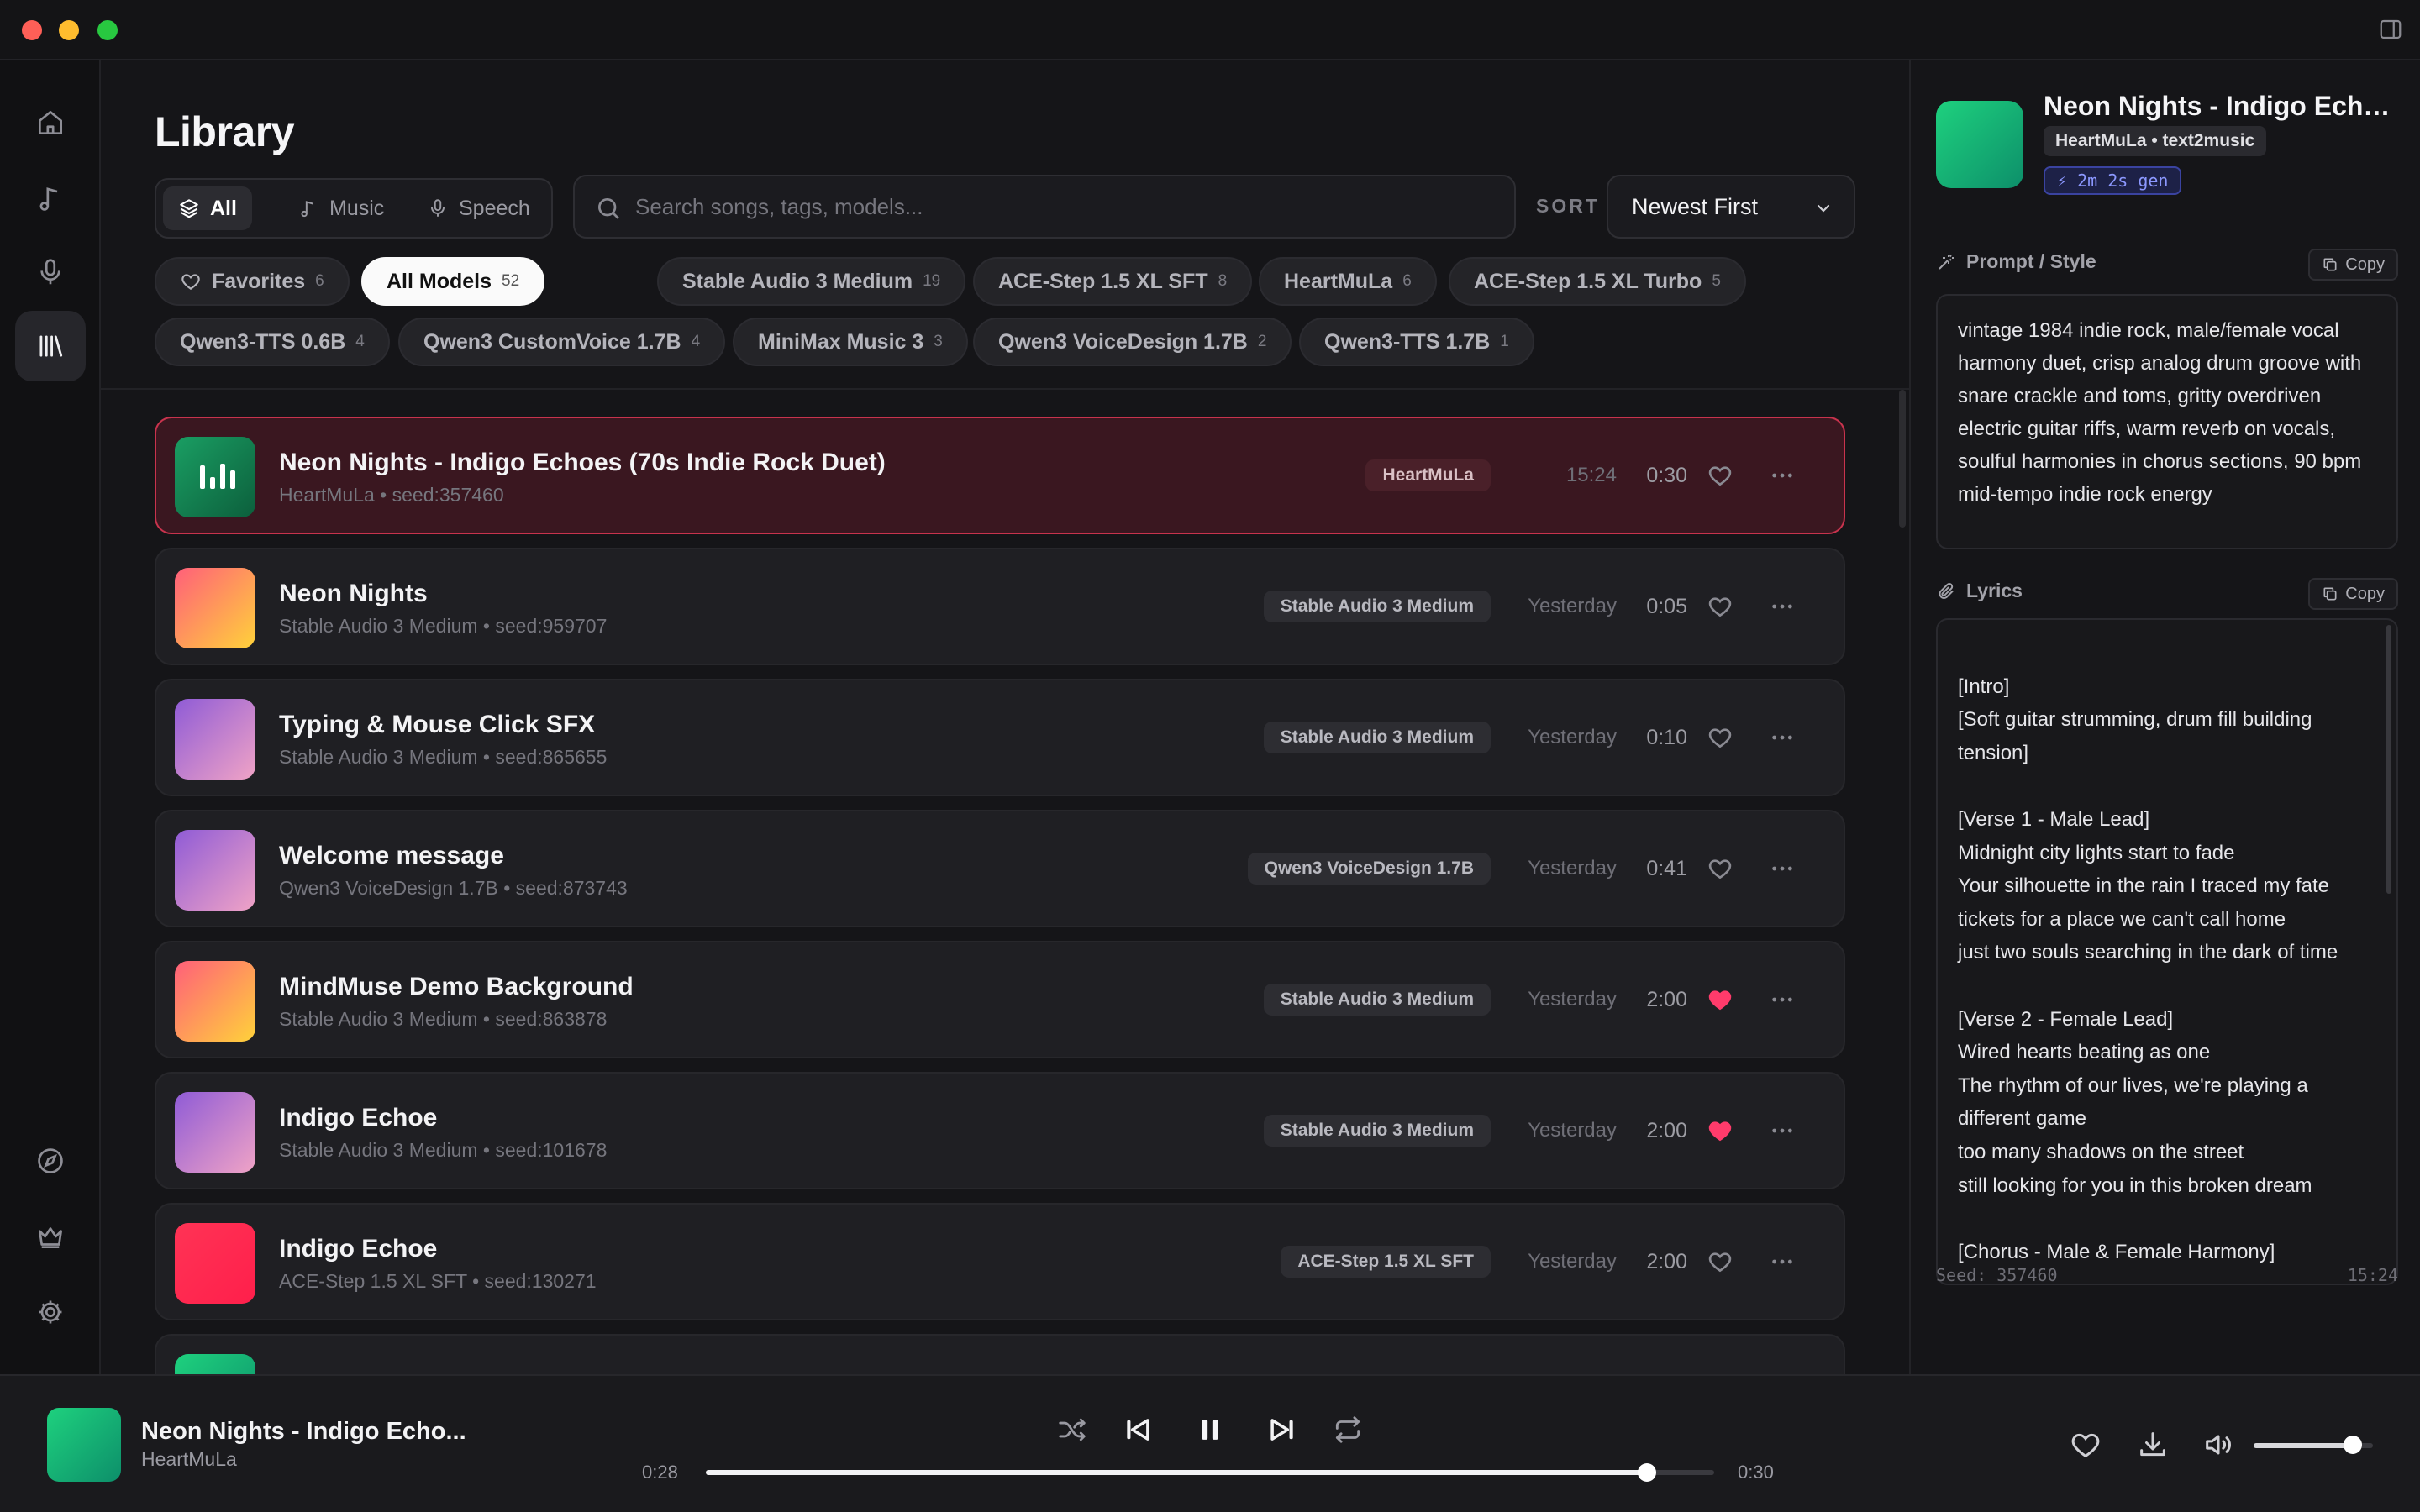 Image resolution: width=2420 pixels, height=1512 pixels. I want to click on lyrics-scrollbar, so click(2389, 759).